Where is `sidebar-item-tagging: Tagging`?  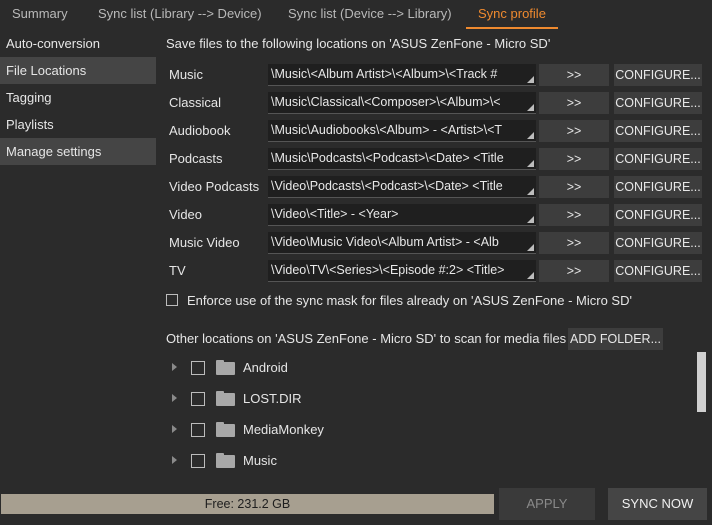 sidebar-item-tagging: Tagging is located at coordinates (78, 97).